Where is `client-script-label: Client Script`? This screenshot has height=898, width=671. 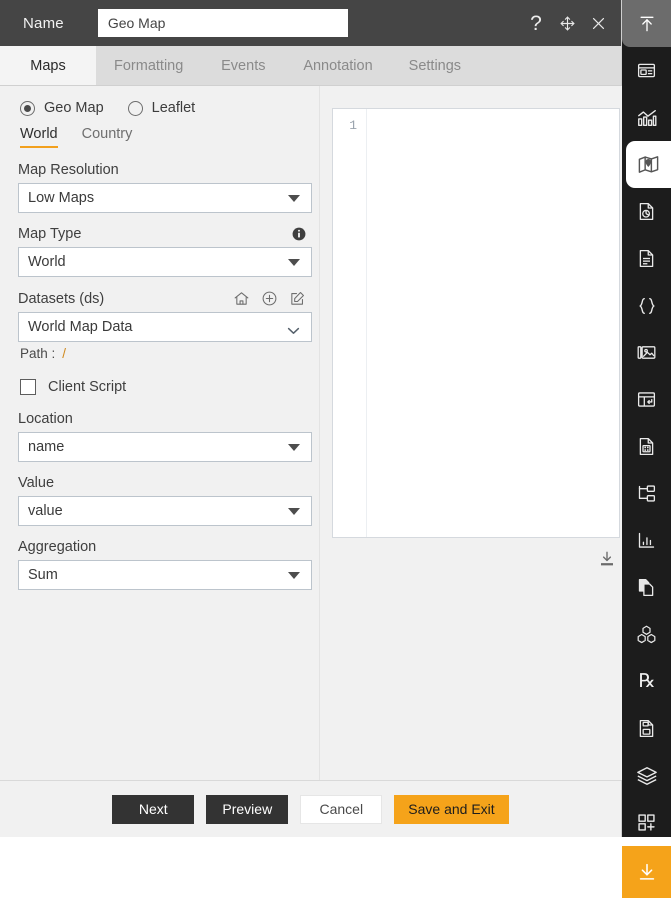 client-script-label: Client Script is located at coordinates (87, 387).